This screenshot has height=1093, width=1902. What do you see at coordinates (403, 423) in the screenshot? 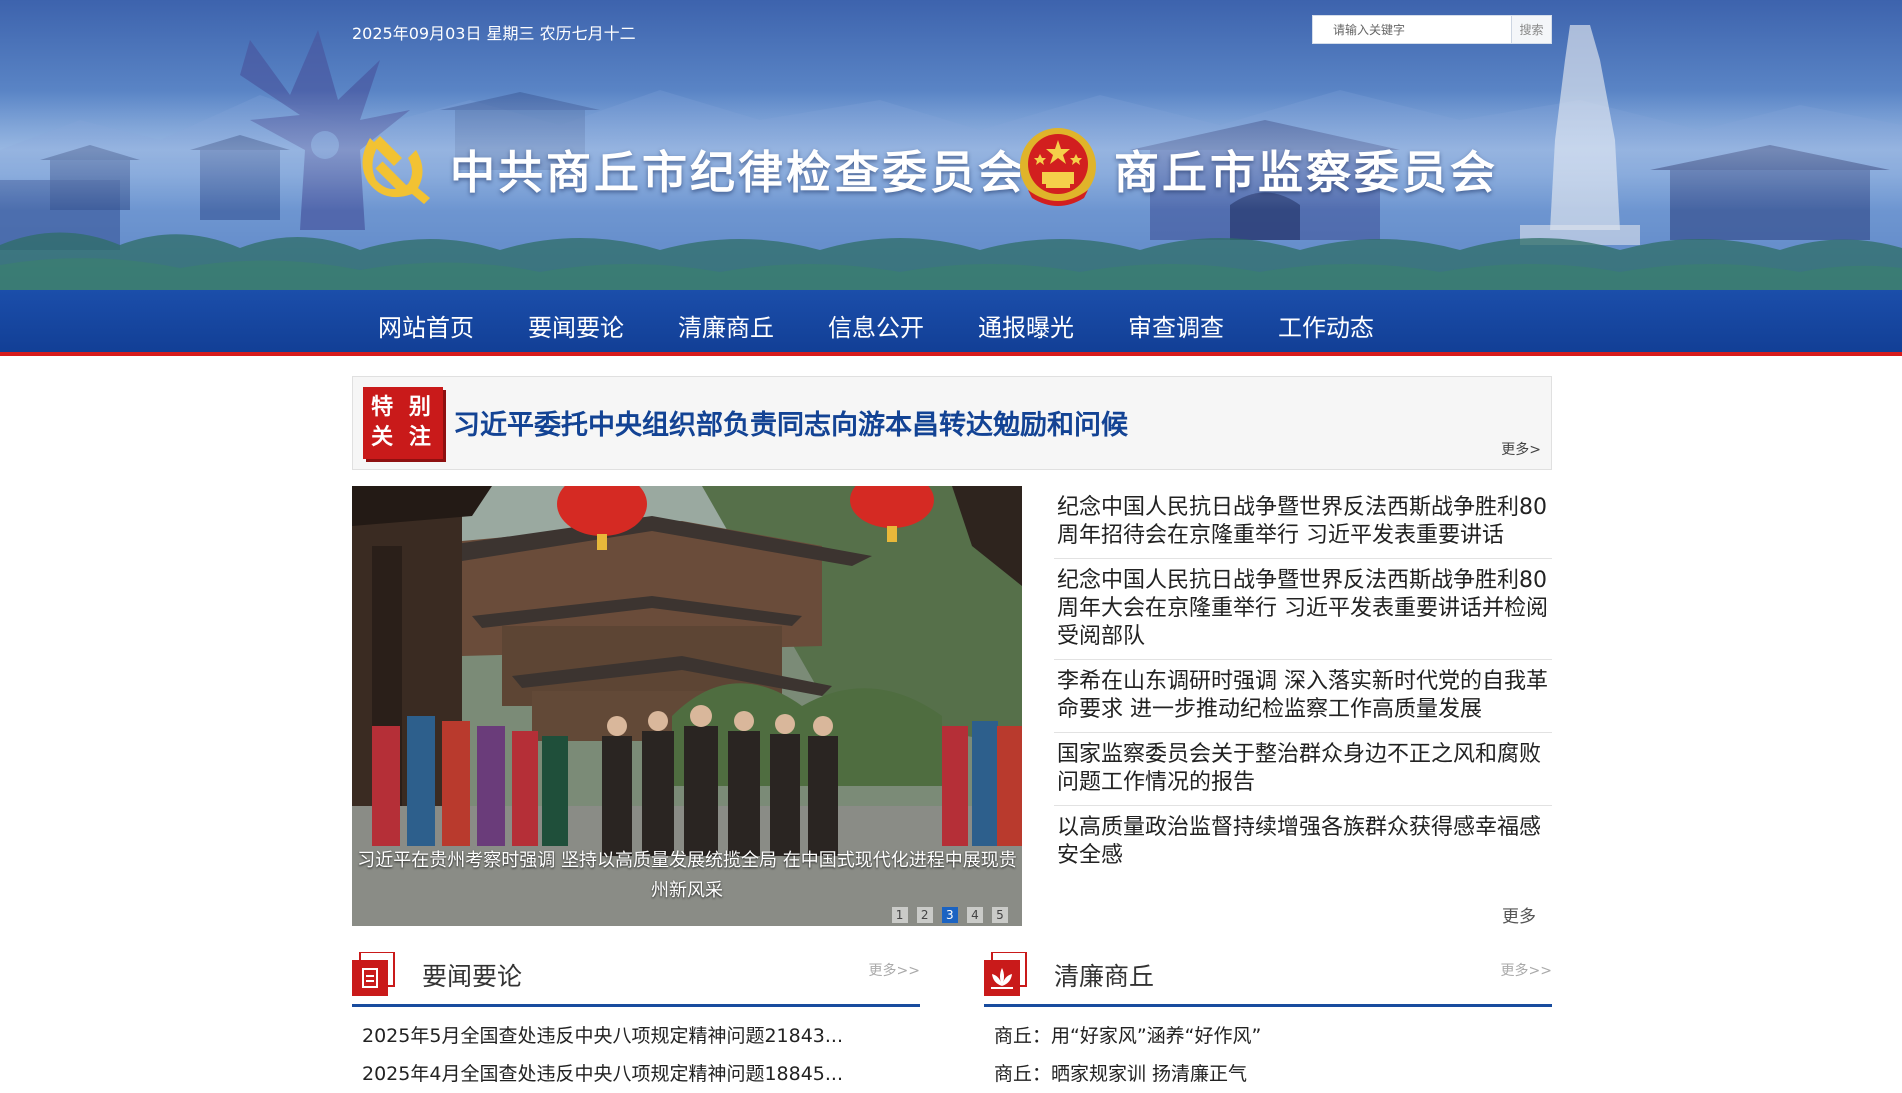
I see `special-focus-badge: 特 别 关 注` at bounding box center [403, 423].